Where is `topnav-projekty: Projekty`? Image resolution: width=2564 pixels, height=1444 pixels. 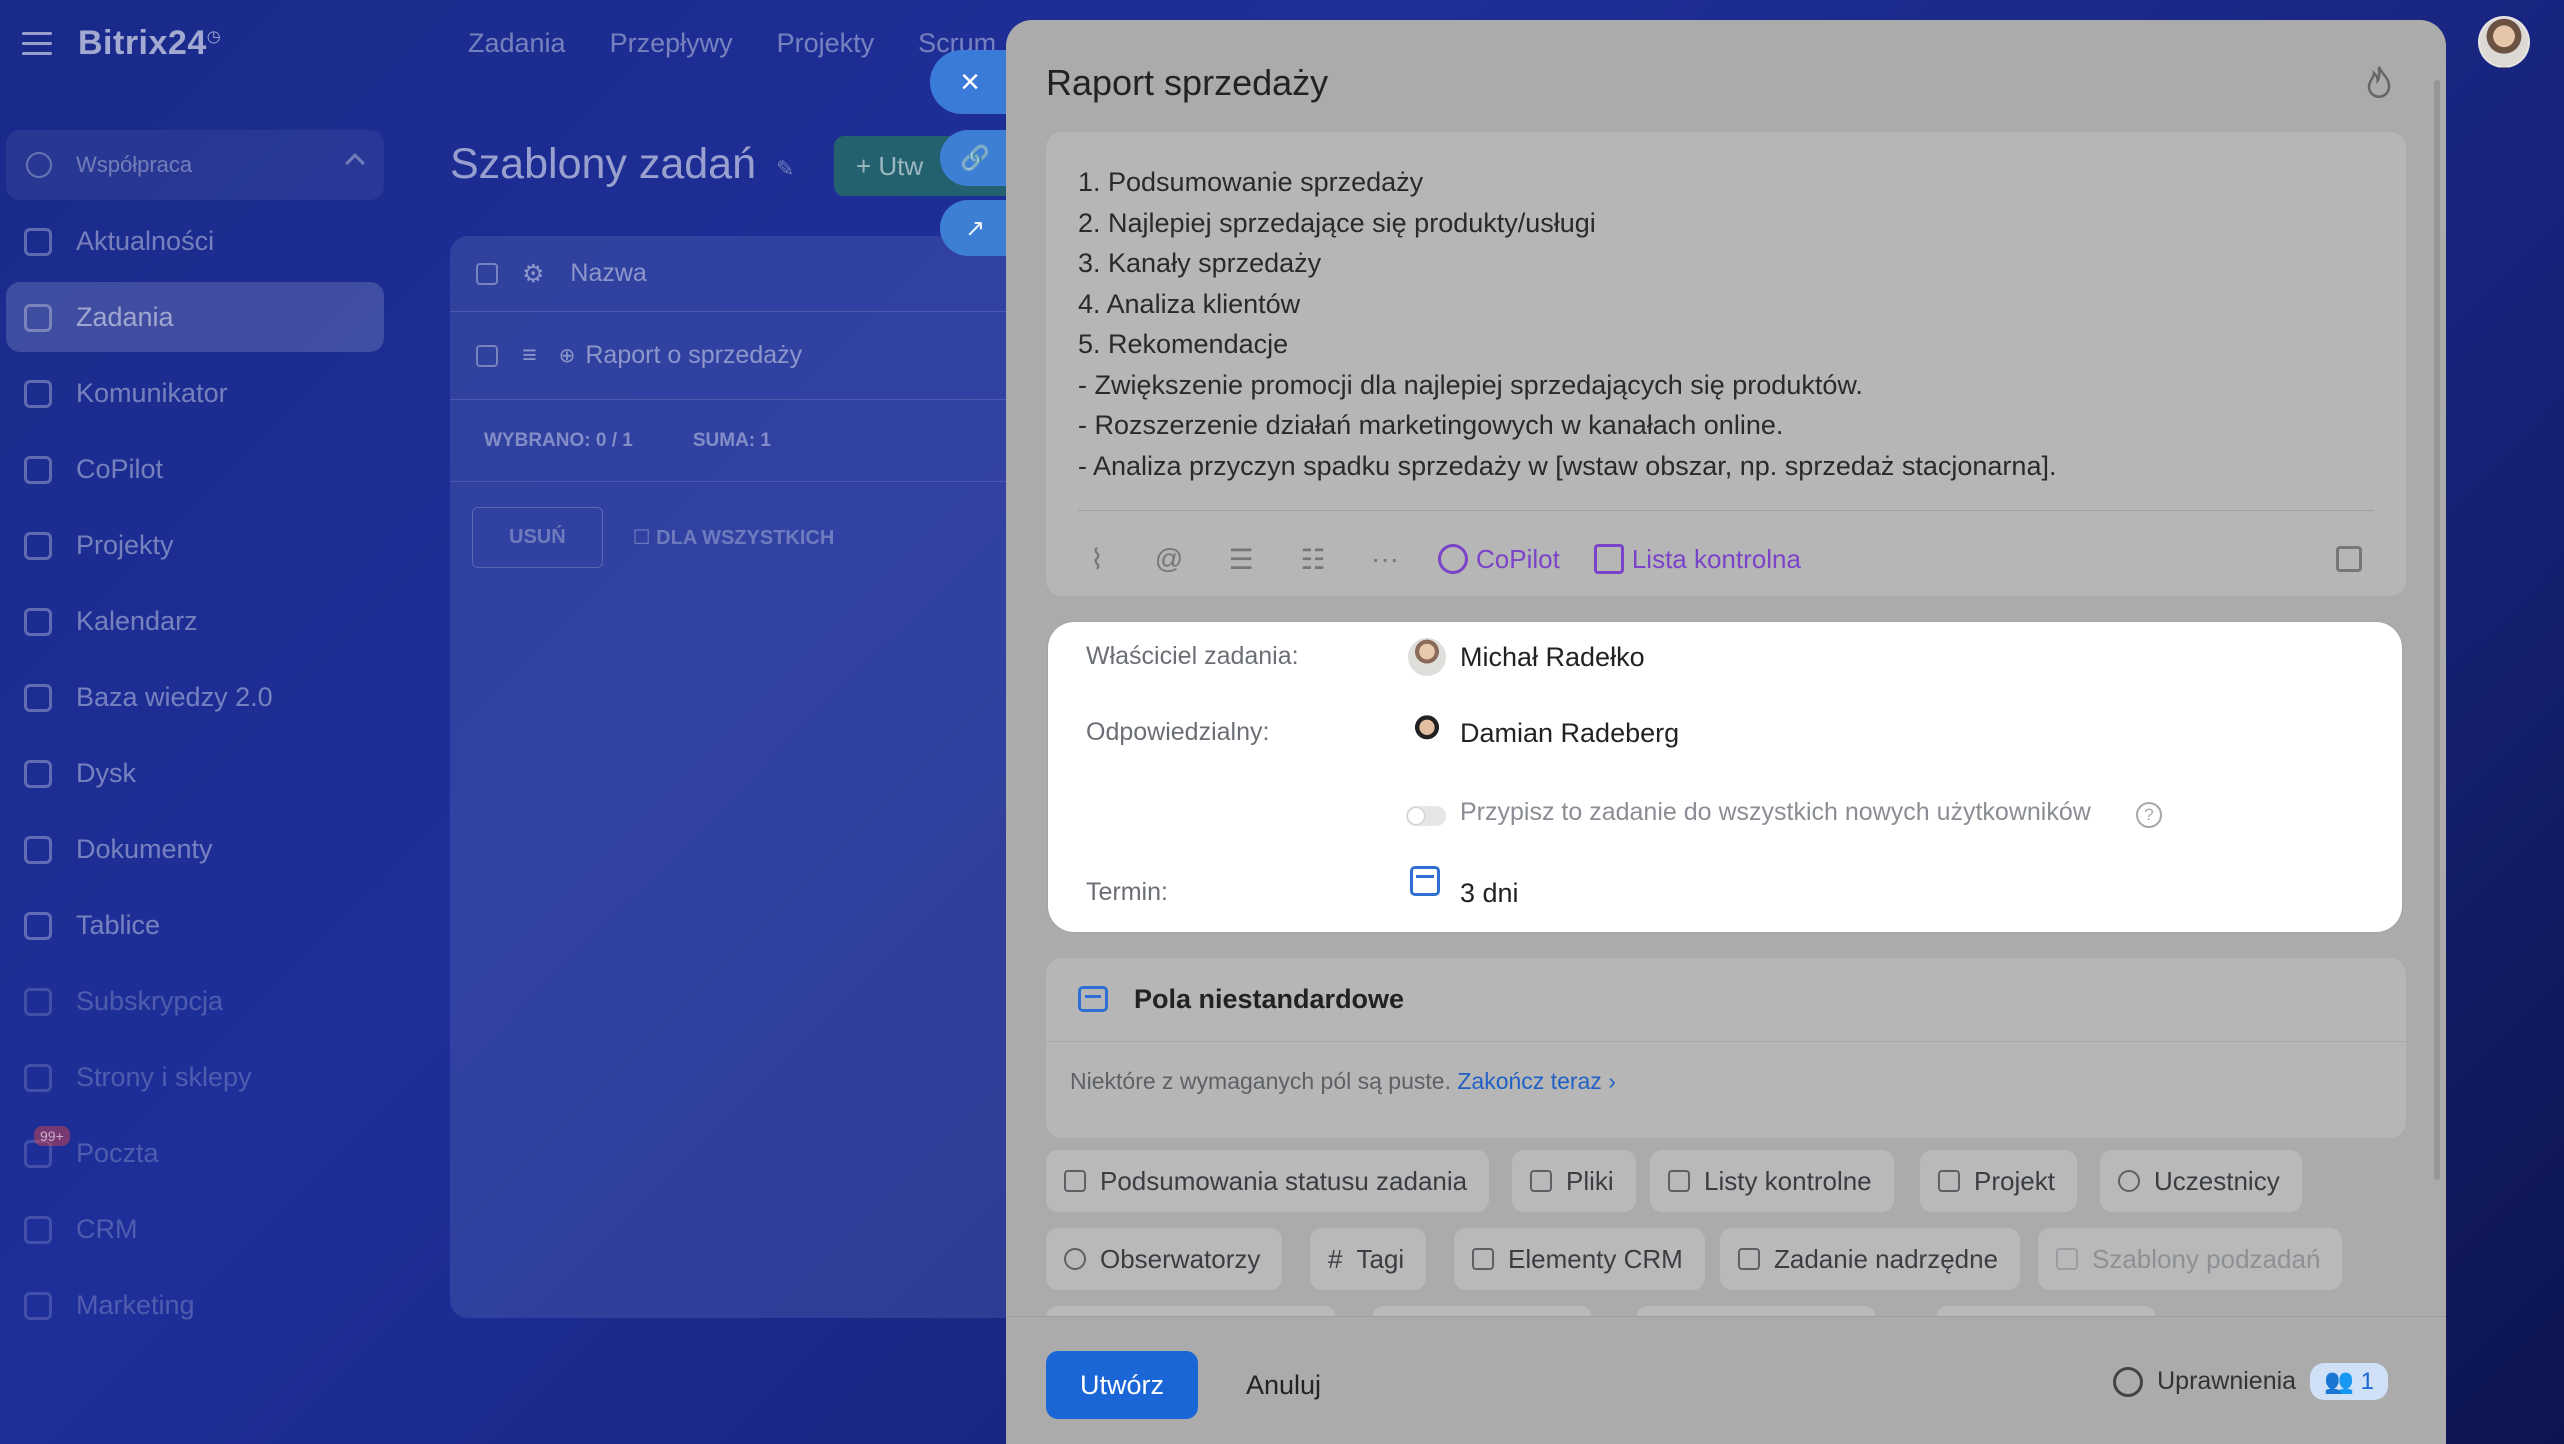 topnav-projekty: Projekty is located at coordinates (826, 43).